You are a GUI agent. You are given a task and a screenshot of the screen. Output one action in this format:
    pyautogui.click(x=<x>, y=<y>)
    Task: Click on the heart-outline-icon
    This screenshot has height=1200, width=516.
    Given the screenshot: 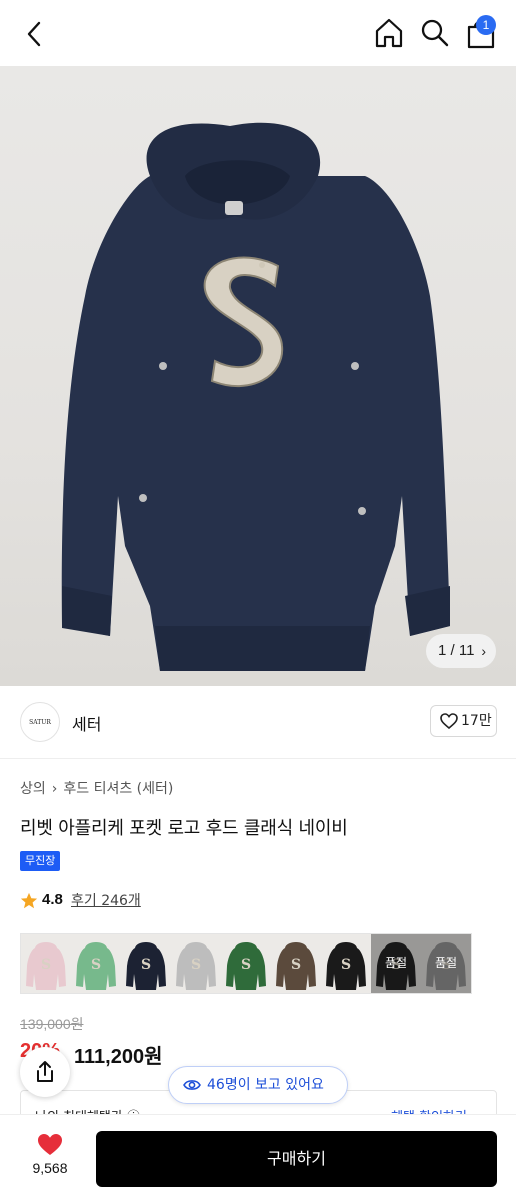 What is the action you would take?
    pyautogui.click(x=449, y=721)
    